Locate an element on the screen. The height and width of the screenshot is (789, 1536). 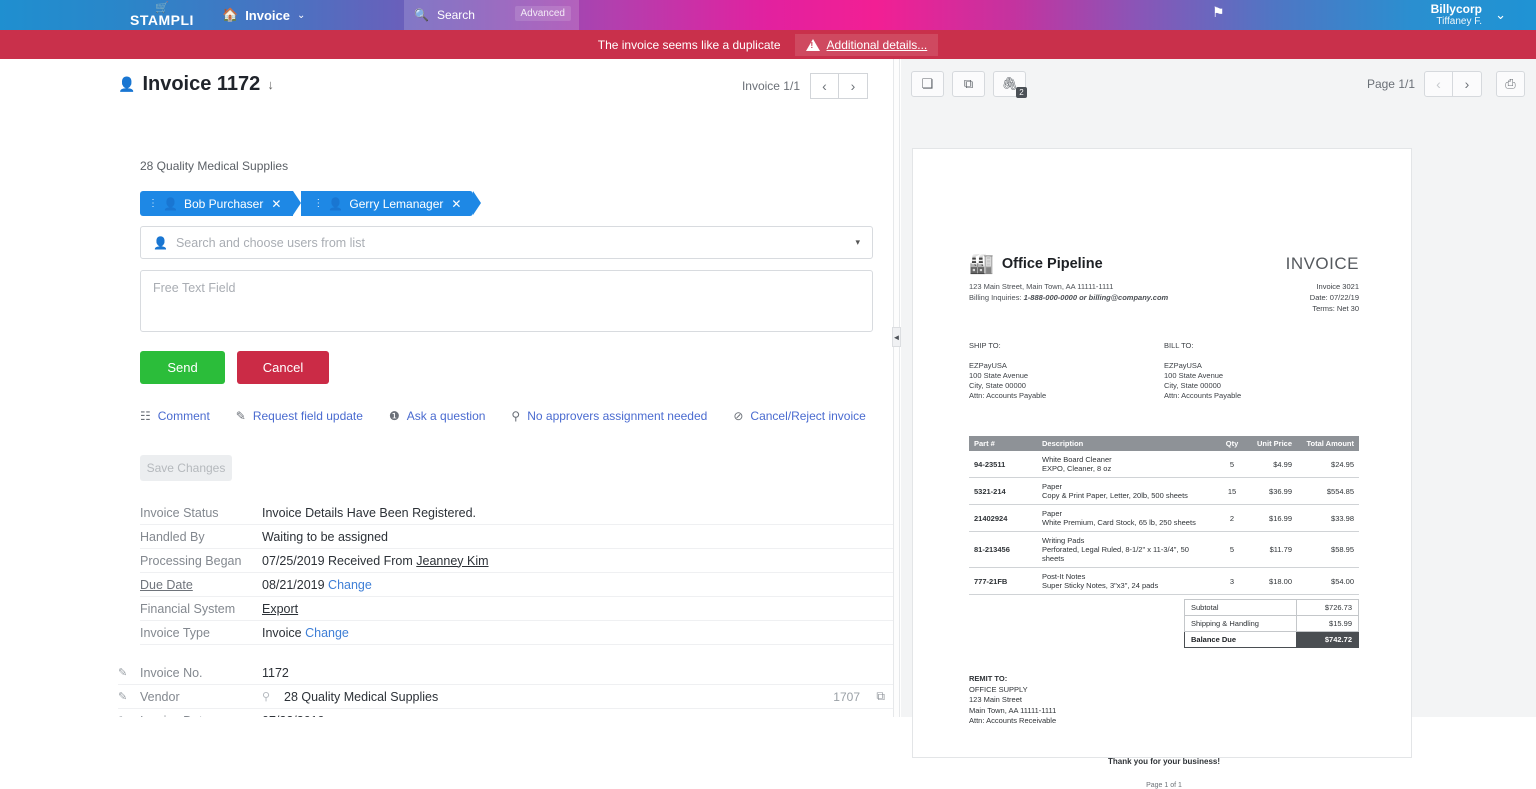
ask-a-question-action: ❶ Ask a question is located at coordinates (437, 416).